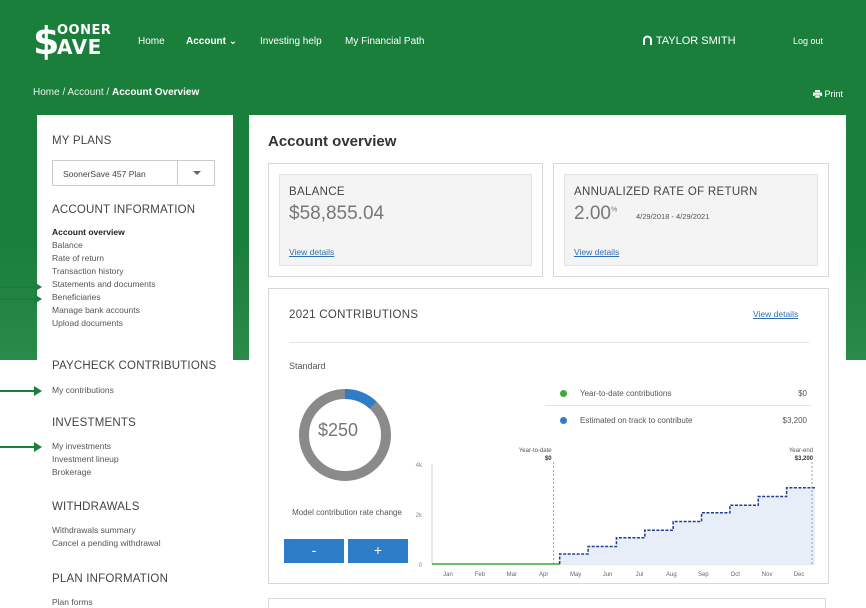  What do you see at coordinates (384, 41) in the screenshot?
I see `nav-financial-path: My Financial Path` at bounding box center [384, 41].